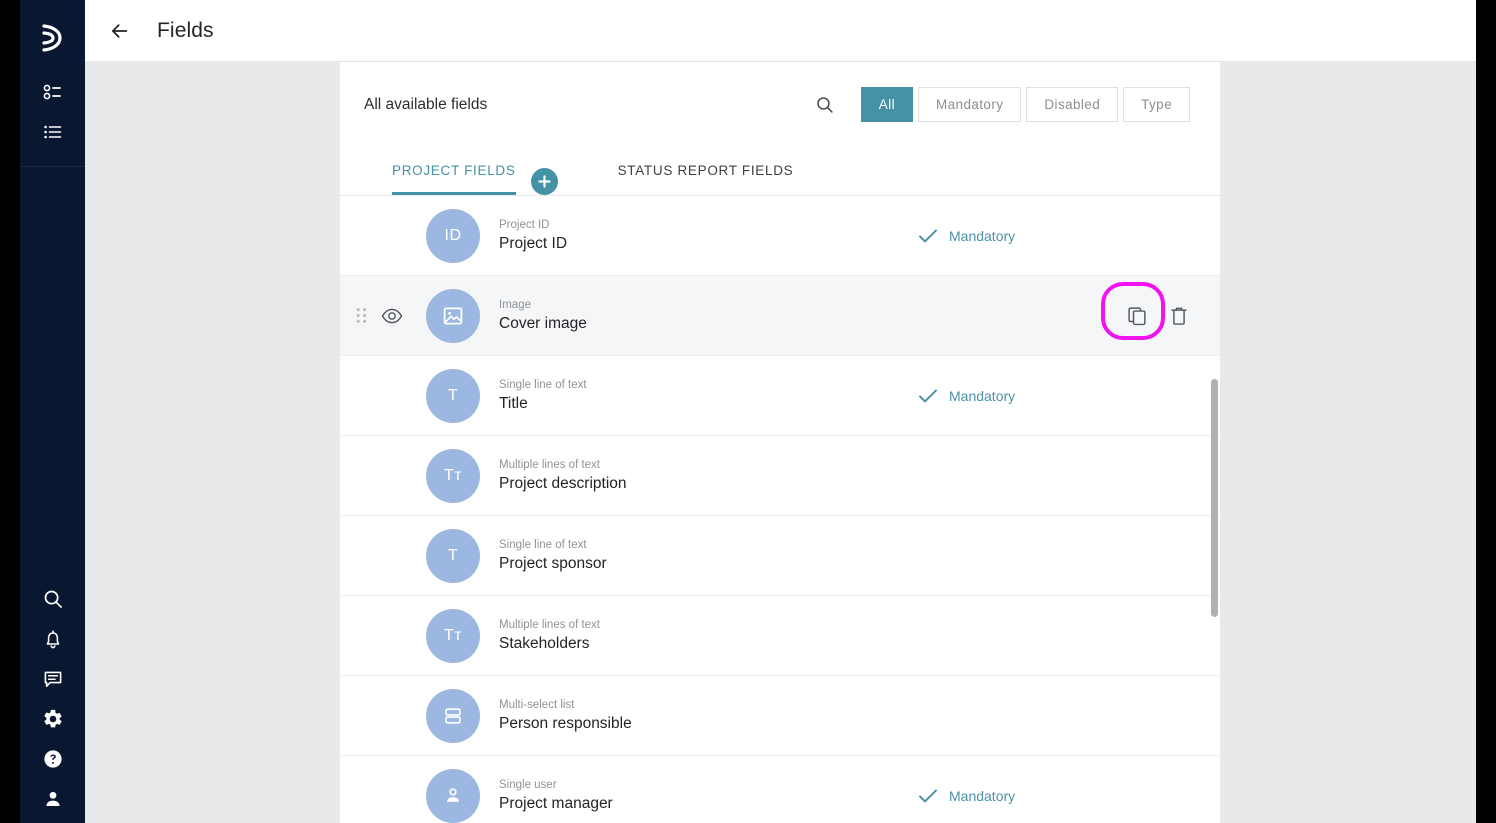 Image resolution: width=1496 pixels, height=823 pixels. I want to click on row-actions, so click(1146, 310).